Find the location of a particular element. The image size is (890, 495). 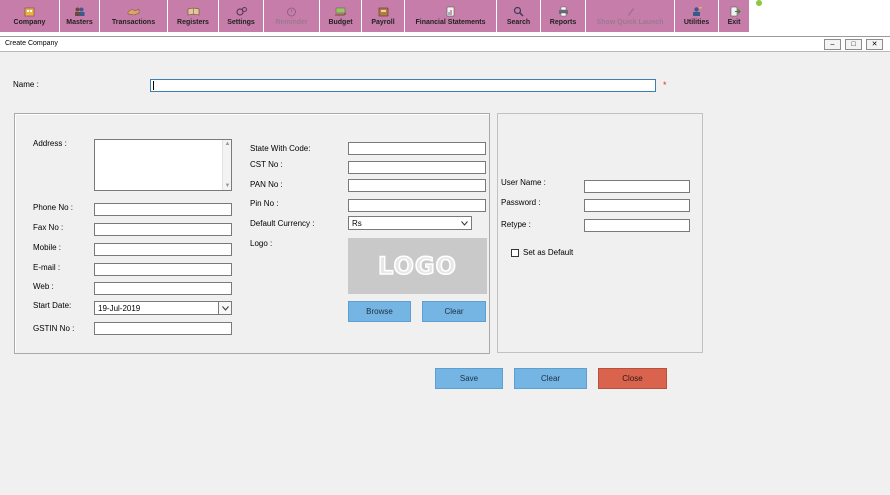

retype-label: Retype : is located at coordinates (516, 224).